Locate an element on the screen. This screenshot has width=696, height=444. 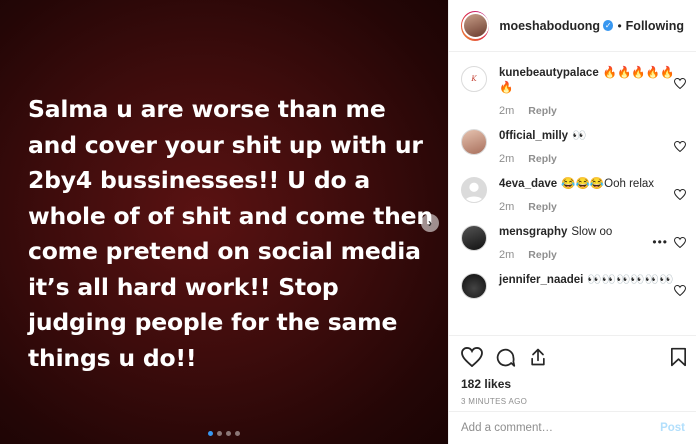
comment-item: 4eva_dave 😂😂😂Ooh relax 2m Reply is located at coordinates (572, 195).